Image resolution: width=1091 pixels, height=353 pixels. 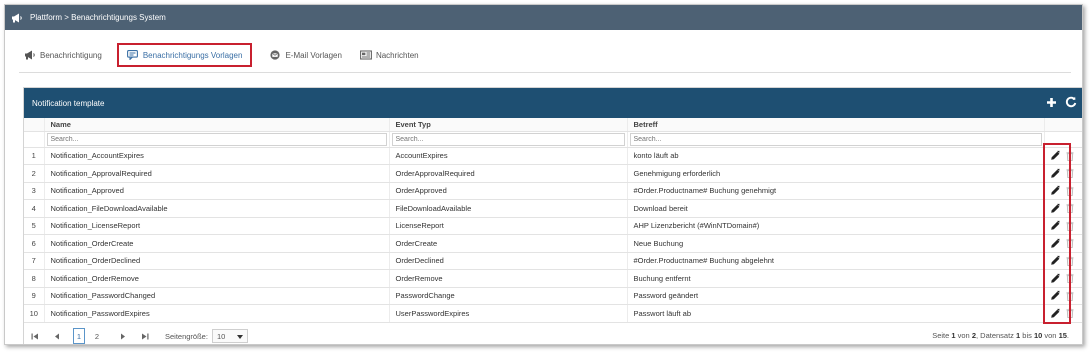 What do you see at coordinates (34, 125) in the screenshot?
I see `col-num-header` at bounding box center [34, 125].